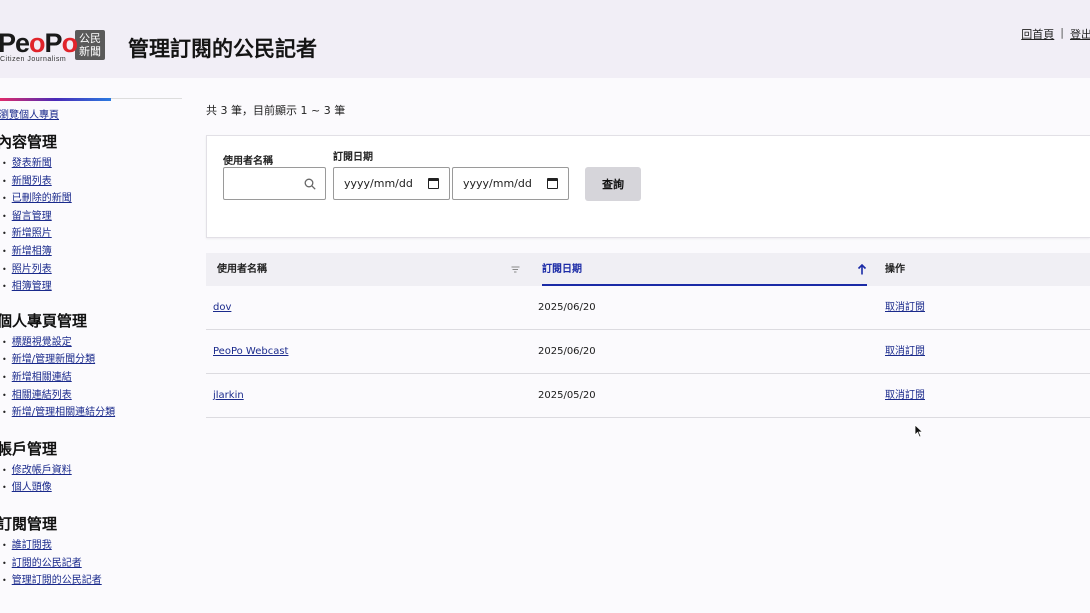  Describe the element at coordinates (91, 546) in the screenshot. I see `sidebar-item: 誰訂閱我` at that location.